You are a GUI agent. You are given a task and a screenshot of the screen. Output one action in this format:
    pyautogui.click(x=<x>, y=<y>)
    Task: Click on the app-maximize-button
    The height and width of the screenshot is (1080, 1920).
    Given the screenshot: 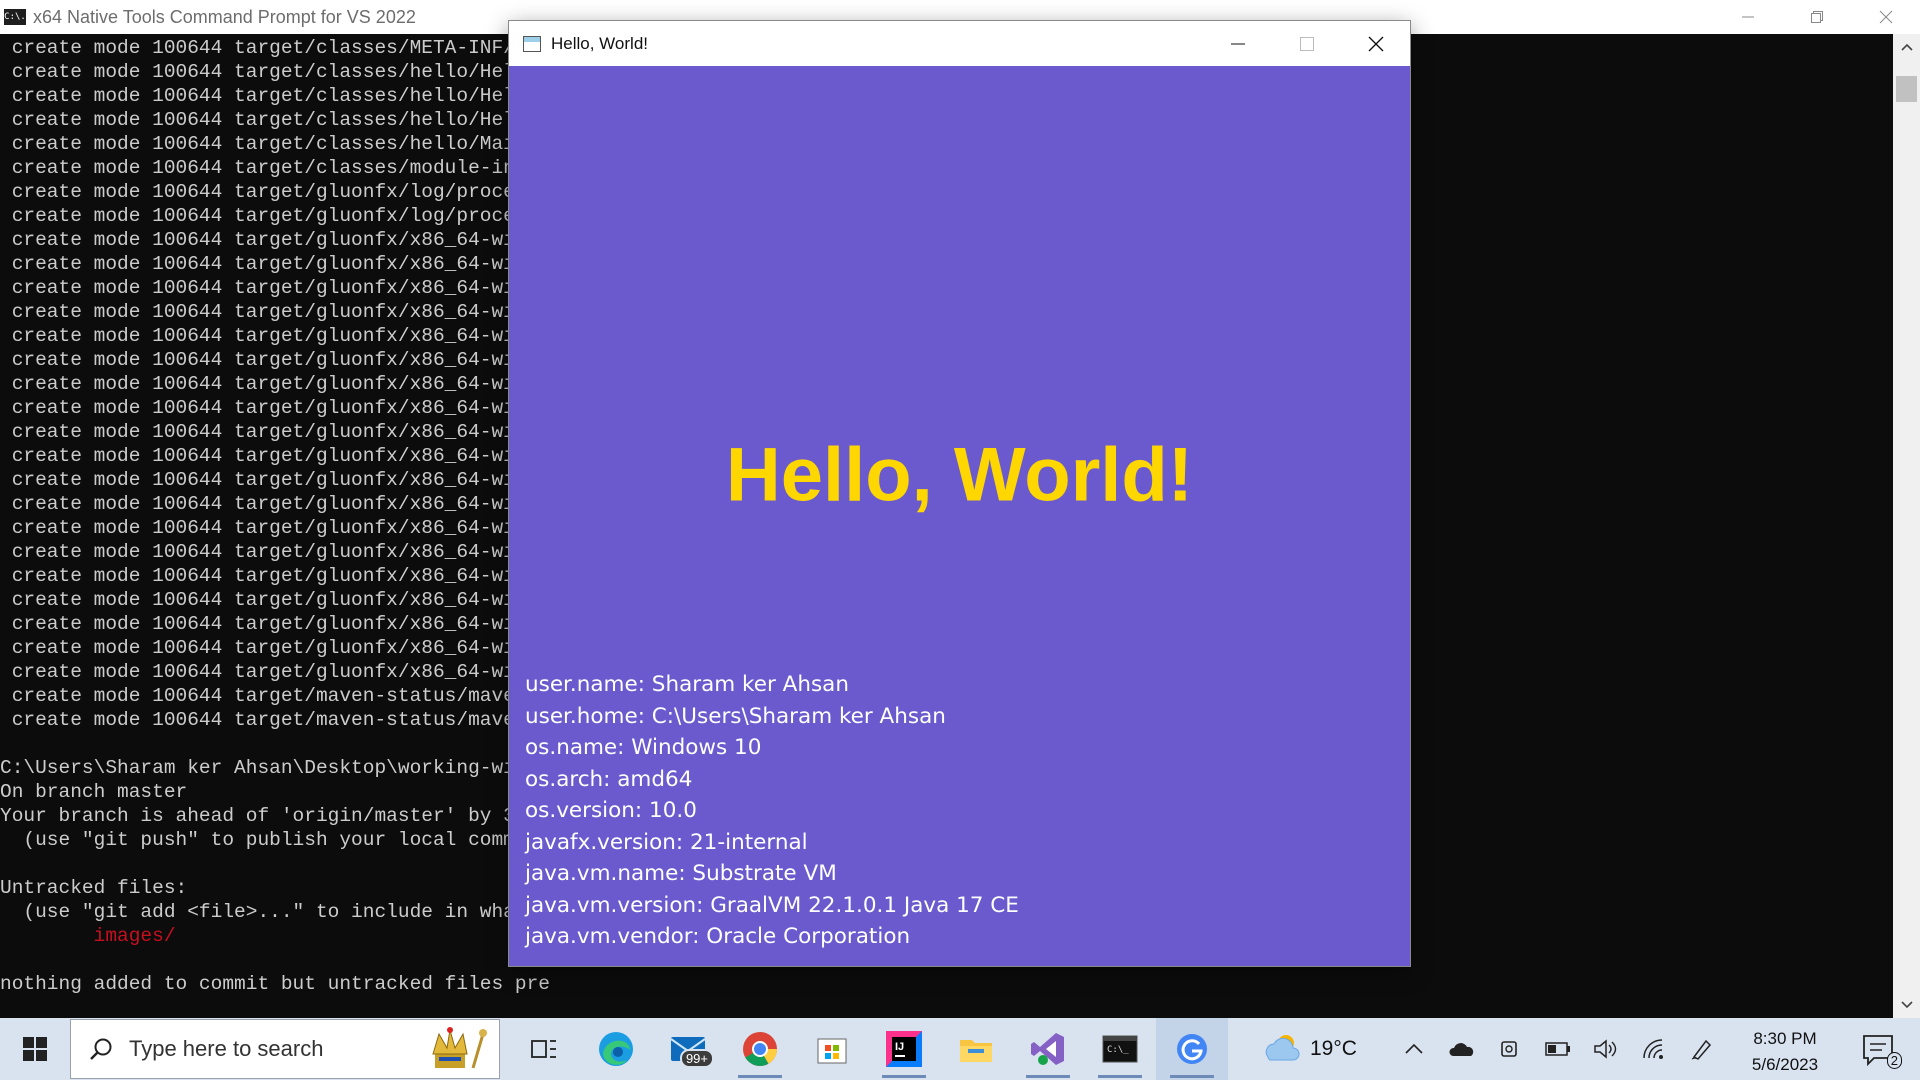 What is the action you would take?
    pyautogui.click(x=1306, y=43)
    